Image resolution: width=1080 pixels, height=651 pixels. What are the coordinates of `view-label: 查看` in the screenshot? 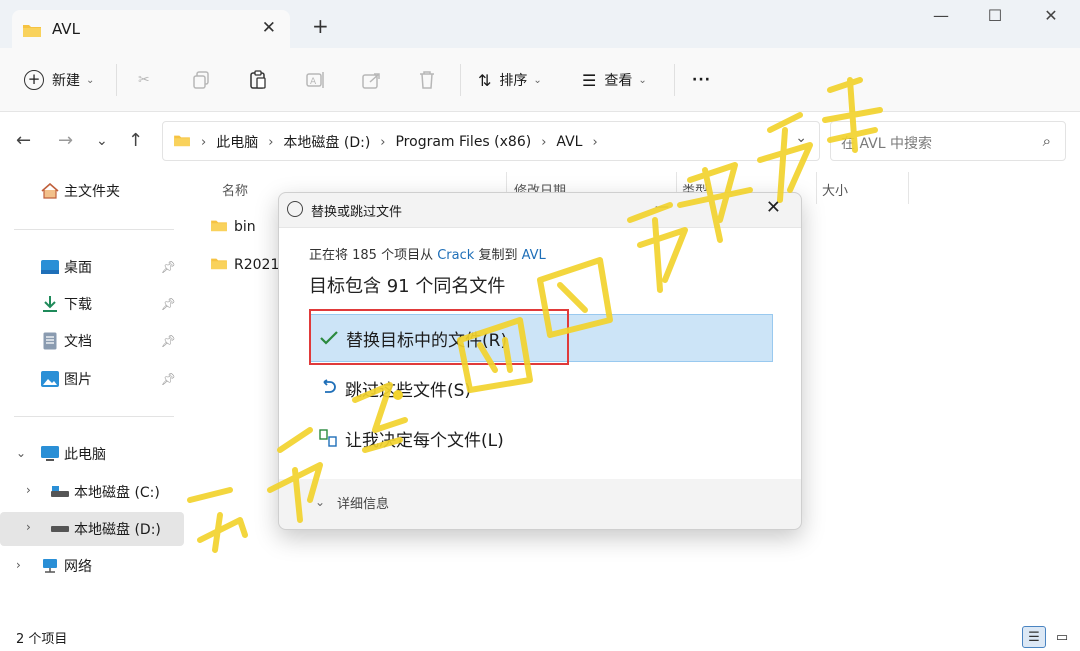 It's located at (618, 81).